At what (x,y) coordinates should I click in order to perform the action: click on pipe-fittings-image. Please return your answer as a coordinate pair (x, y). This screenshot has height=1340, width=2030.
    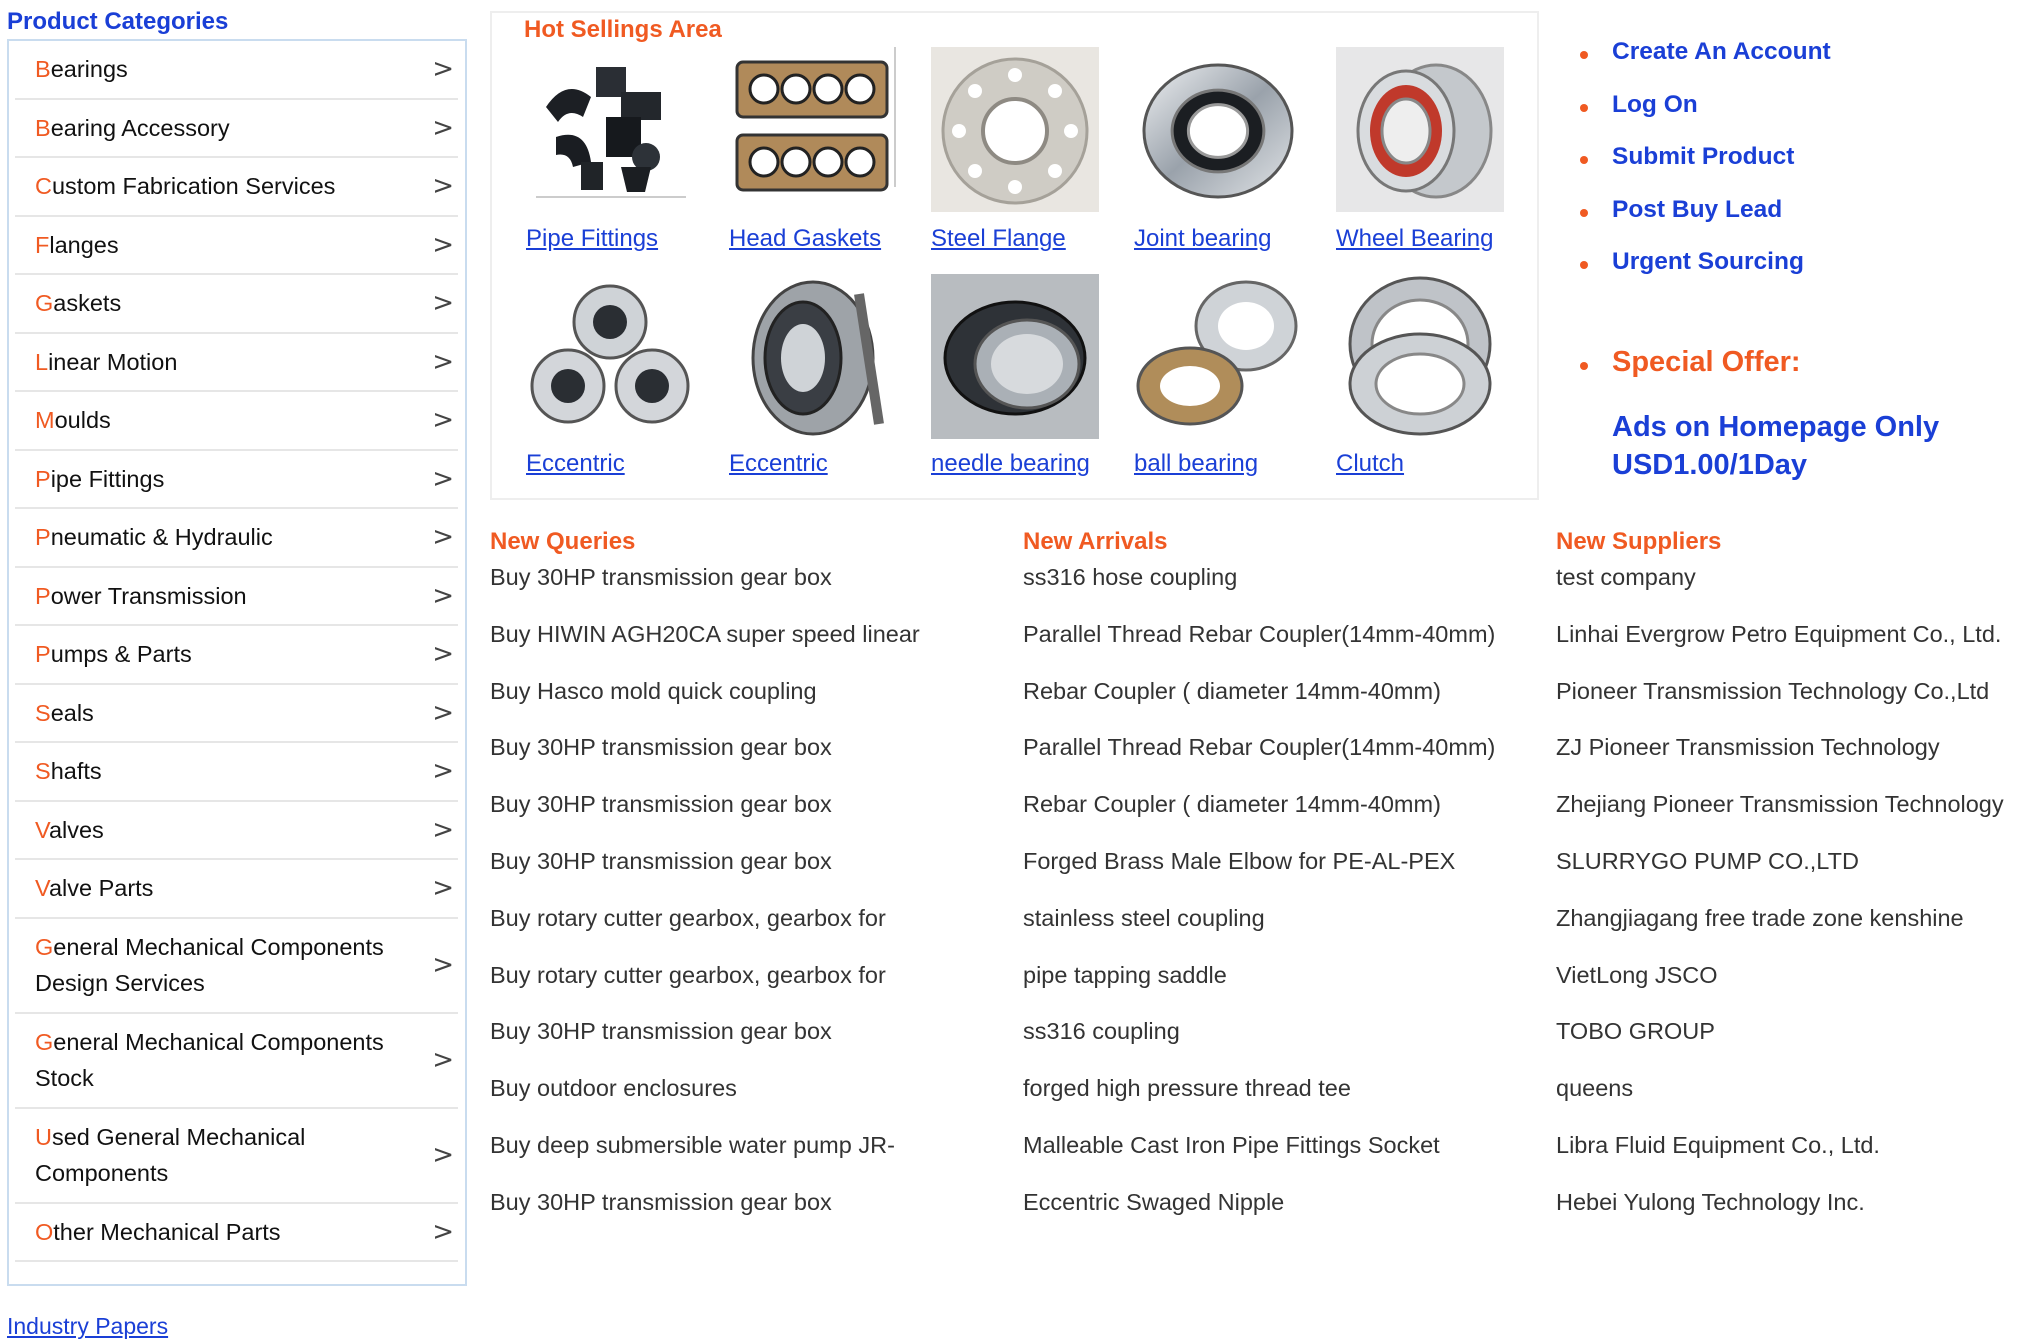
    Looking at the image, I should click on (610, 129).